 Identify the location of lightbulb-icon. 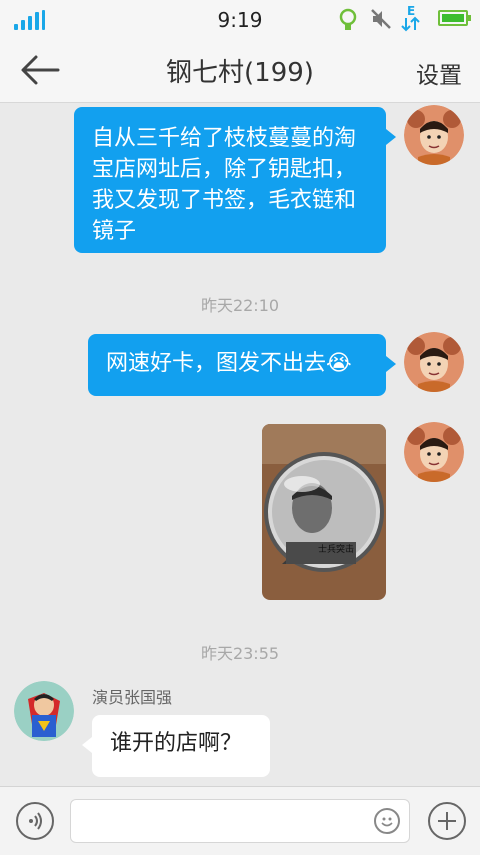
(348, 19).